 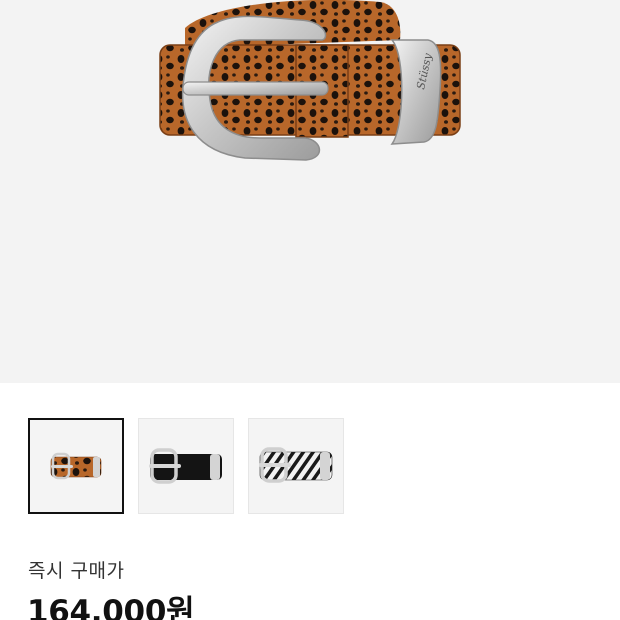 What do you see at coordinates (310, 80) in the screenshot?
I see `belt-image: Stüssy` at bounding box center [310, 80].